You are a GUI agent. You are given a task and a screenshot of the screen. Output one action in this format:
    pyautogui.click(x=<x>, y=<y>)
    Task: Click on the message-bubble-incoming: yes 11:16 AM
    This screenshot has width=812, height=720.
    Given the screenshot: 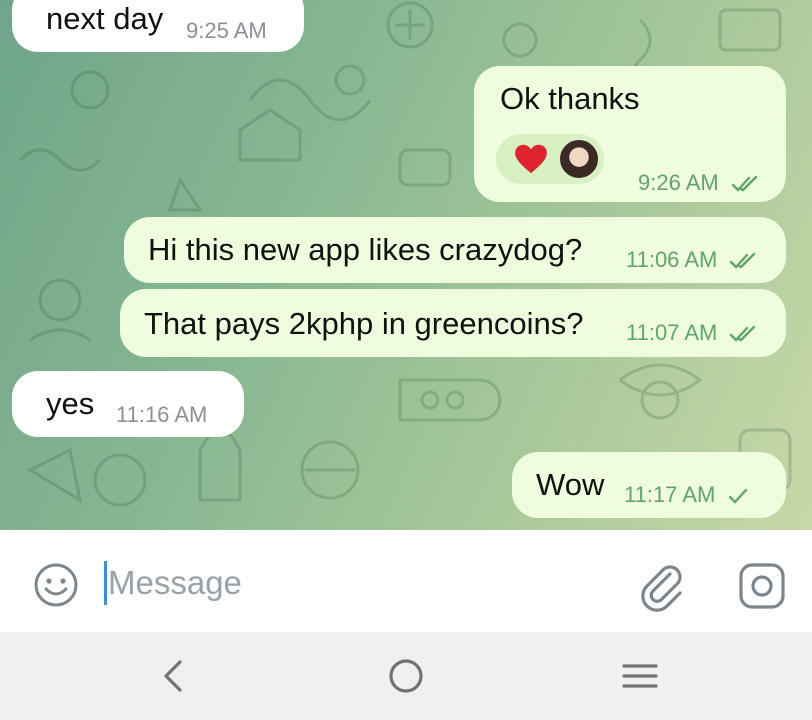 What is the action you would take?
    pyautogui.click(x=128, y=404)
    